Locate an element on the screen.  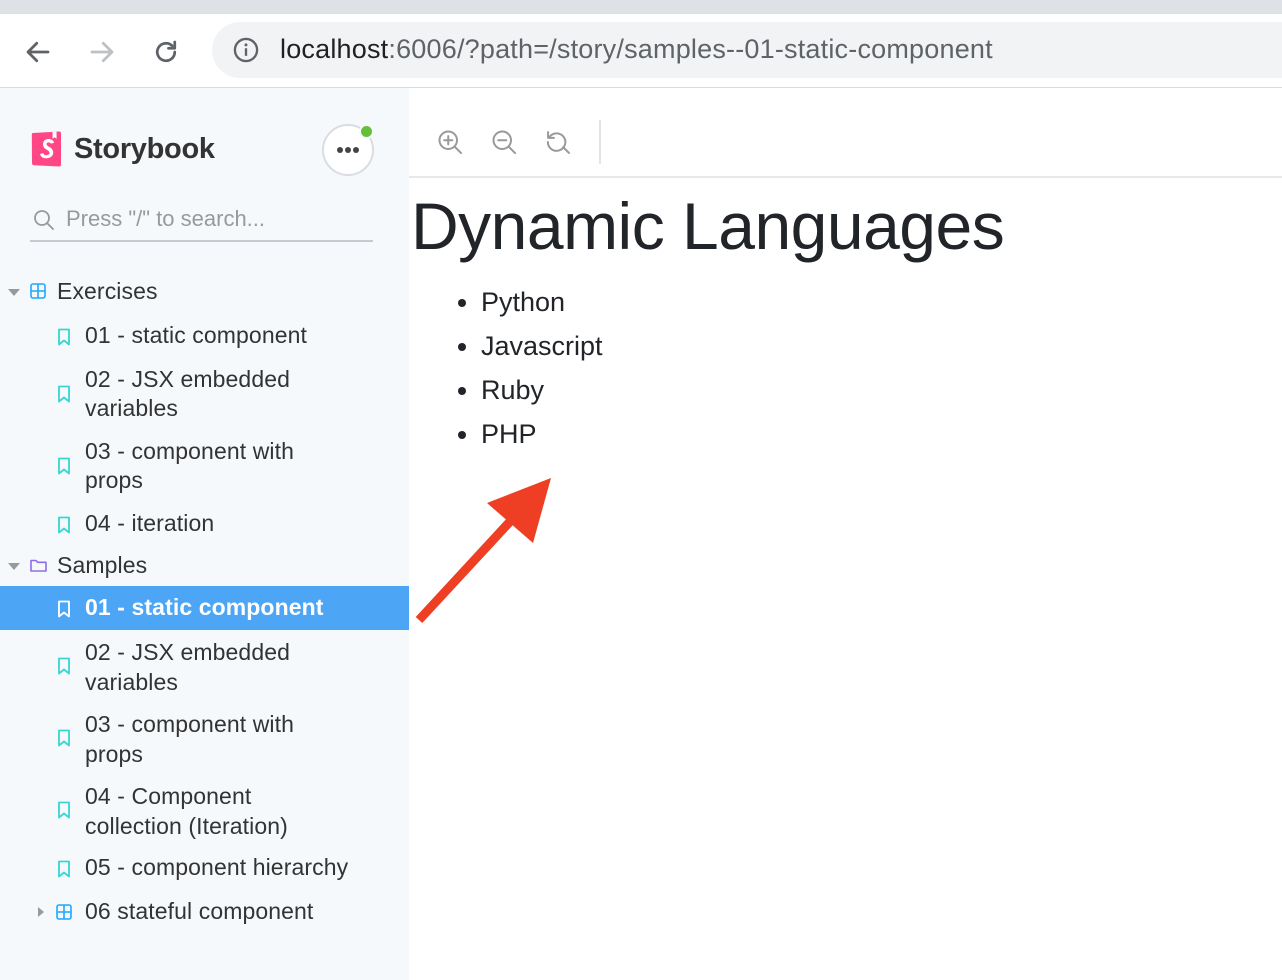
arrow-right-icon is located at coordinates (102, 52).